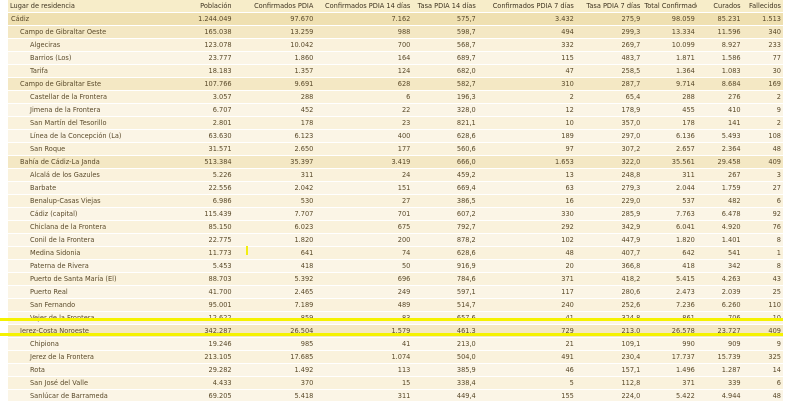 Image resolution: width=800 pixels, height=401 pixels. I want to click on value-cell: 598,7, so click(445, 32).